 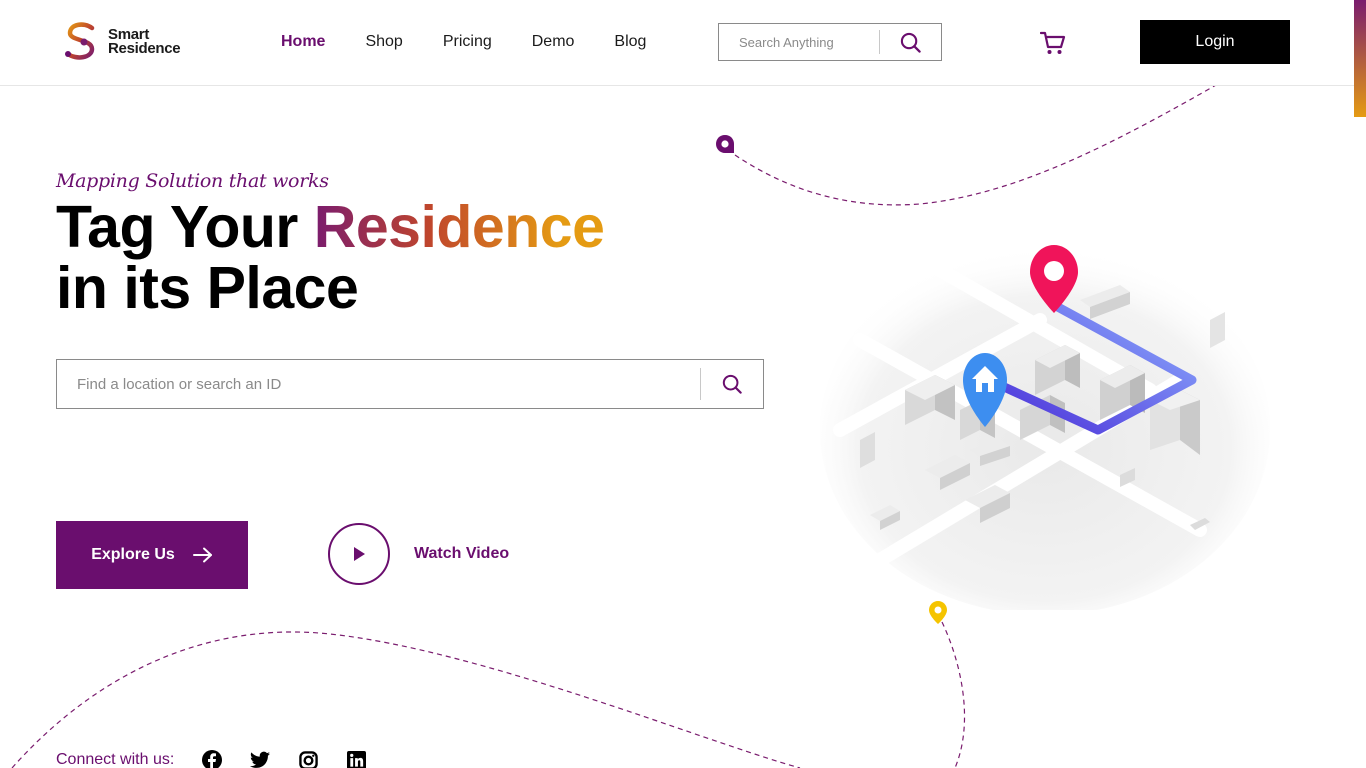 I want to click on facebook-icon, so click(x=212, y=759).